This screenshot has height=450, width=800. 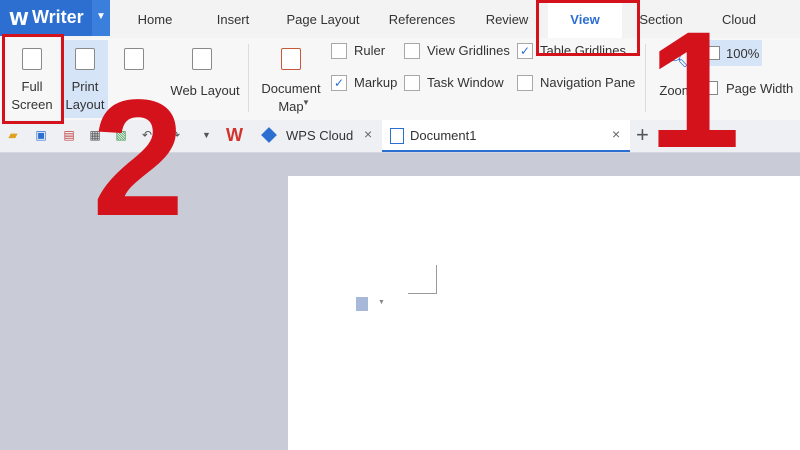 What do you see at coordinates (13, 135) in the screenshot?
I see `open-folder-icon: ▰` at bounding box center [13, 135].